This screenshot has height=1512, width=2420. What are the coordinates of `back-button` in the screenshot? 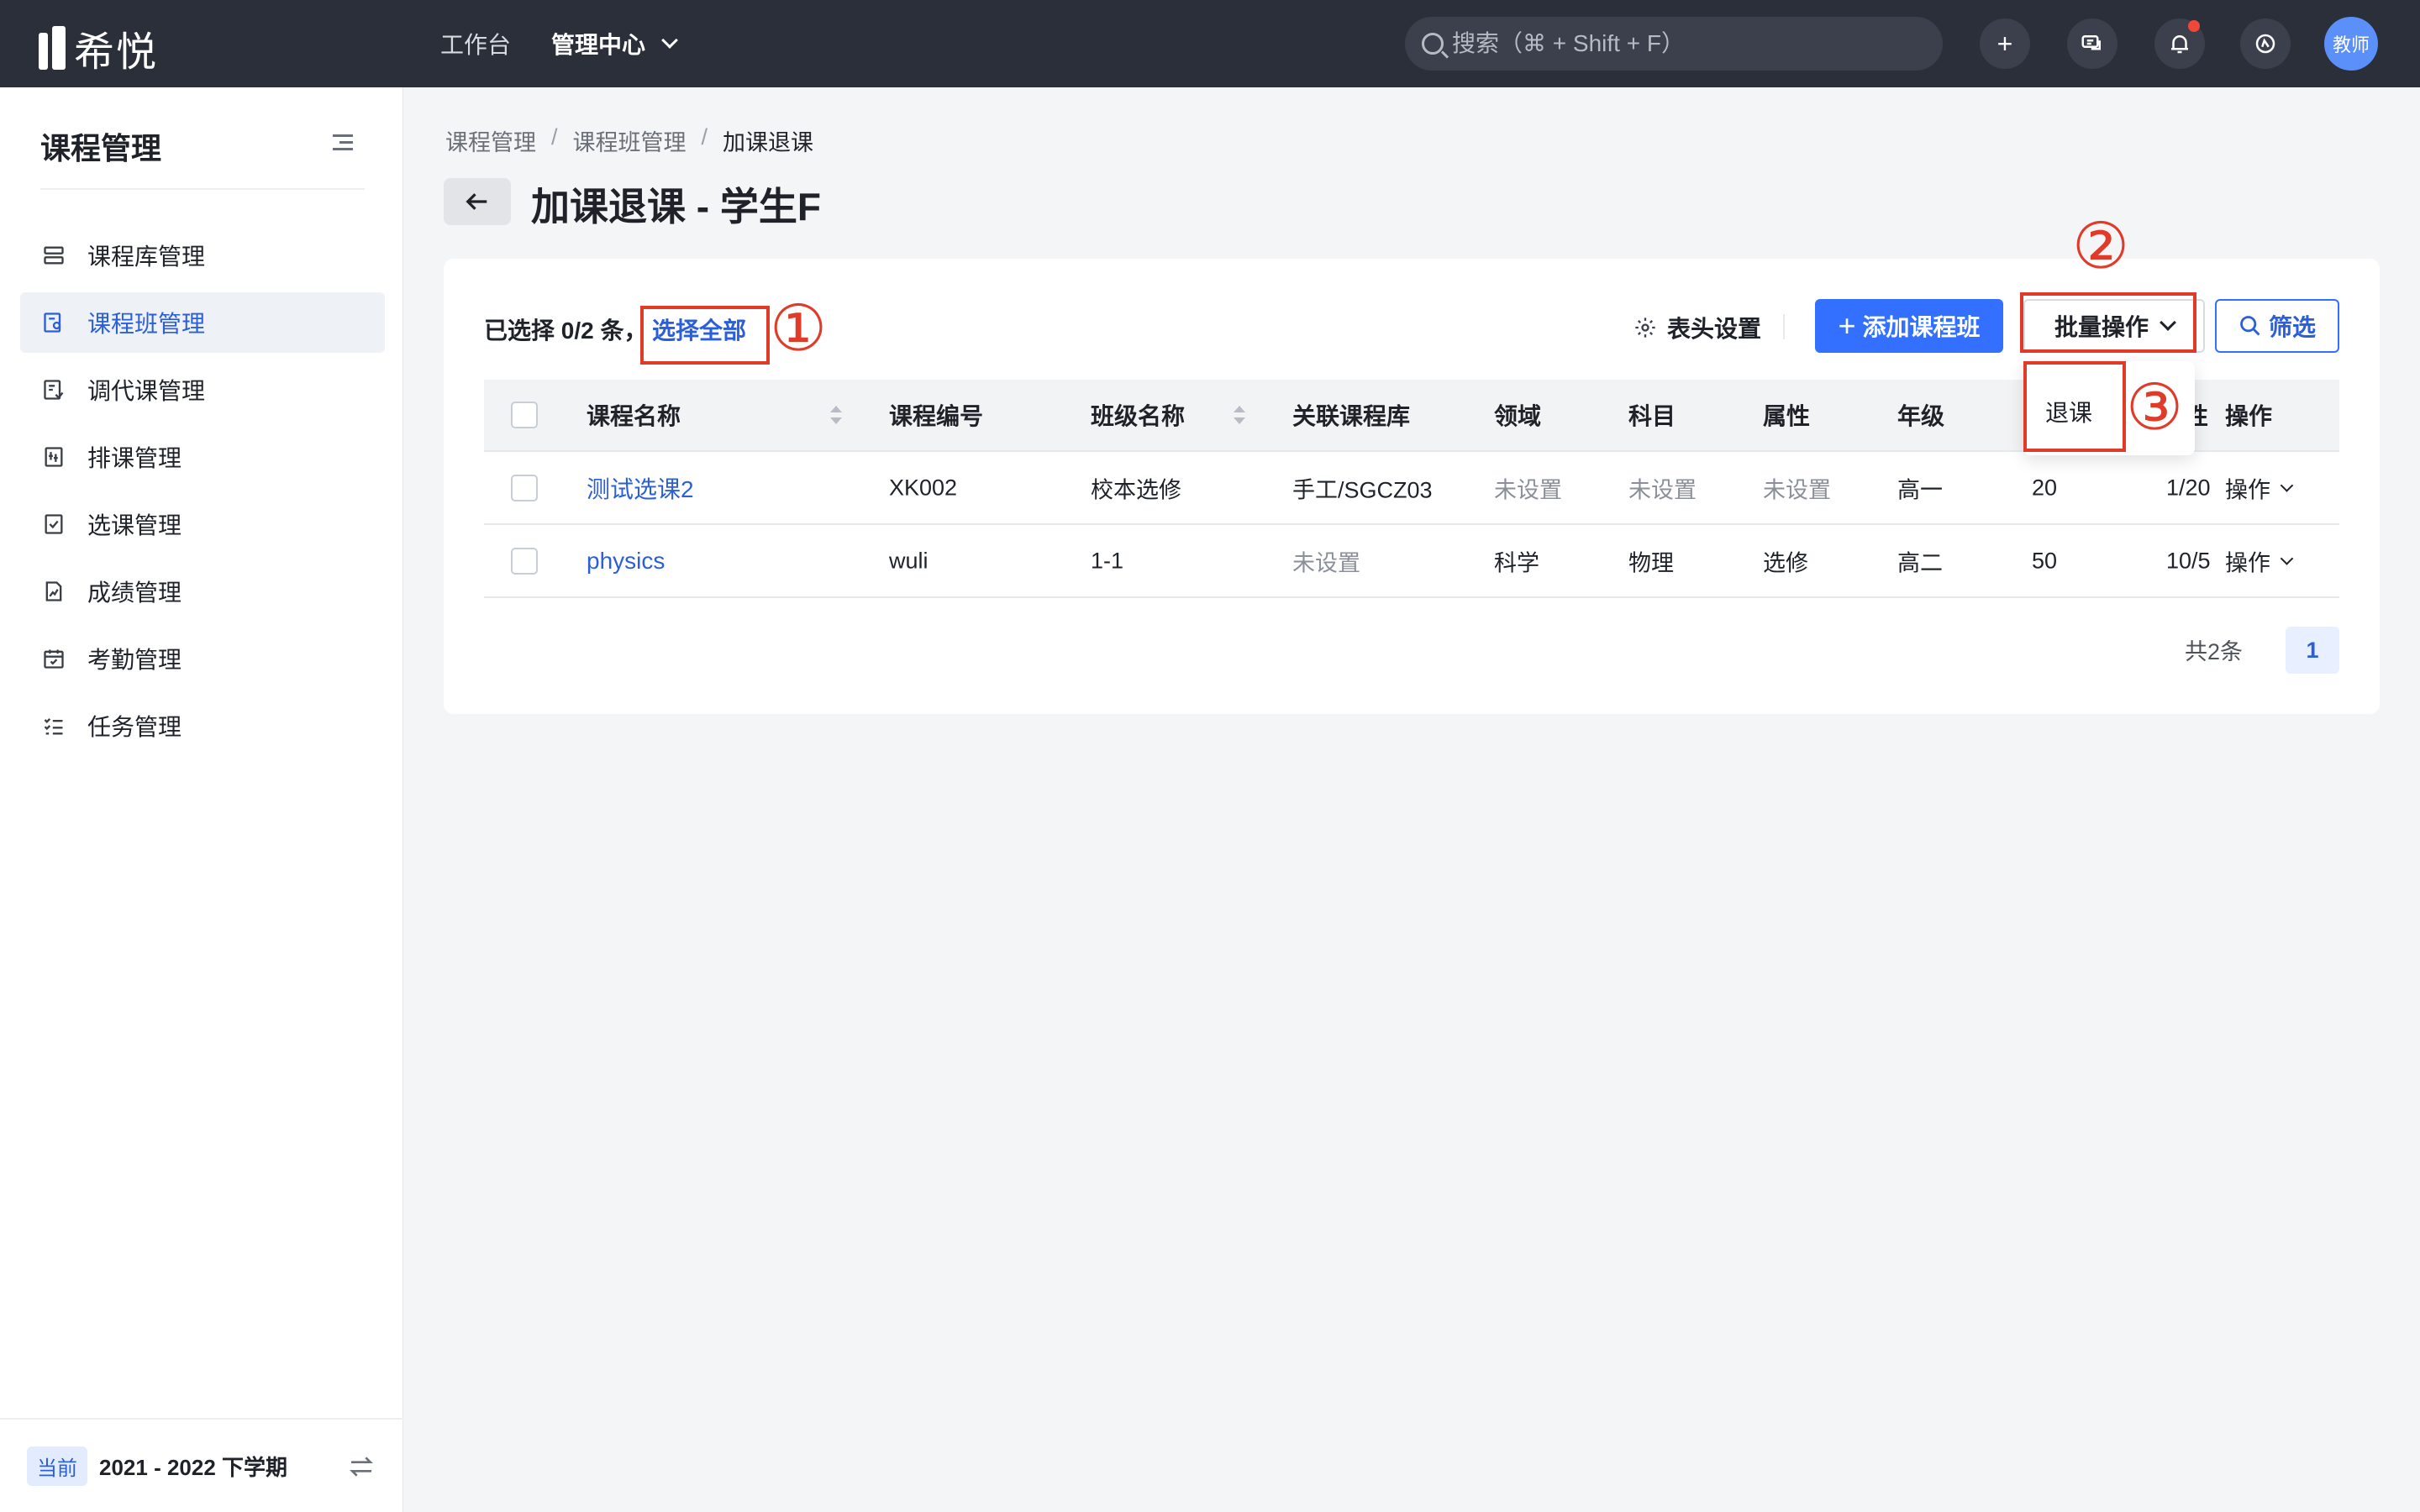 It's located at (478, 201).